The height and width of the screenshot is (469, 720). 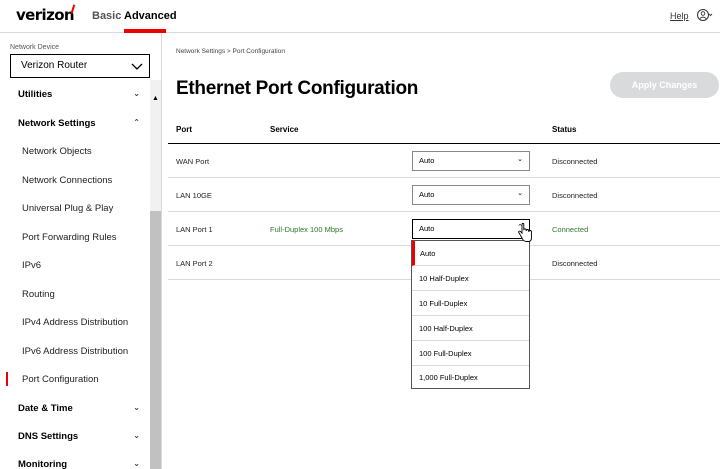 I want to click on sidebar-item-label: Network Connections, so click(x=67, y=180).